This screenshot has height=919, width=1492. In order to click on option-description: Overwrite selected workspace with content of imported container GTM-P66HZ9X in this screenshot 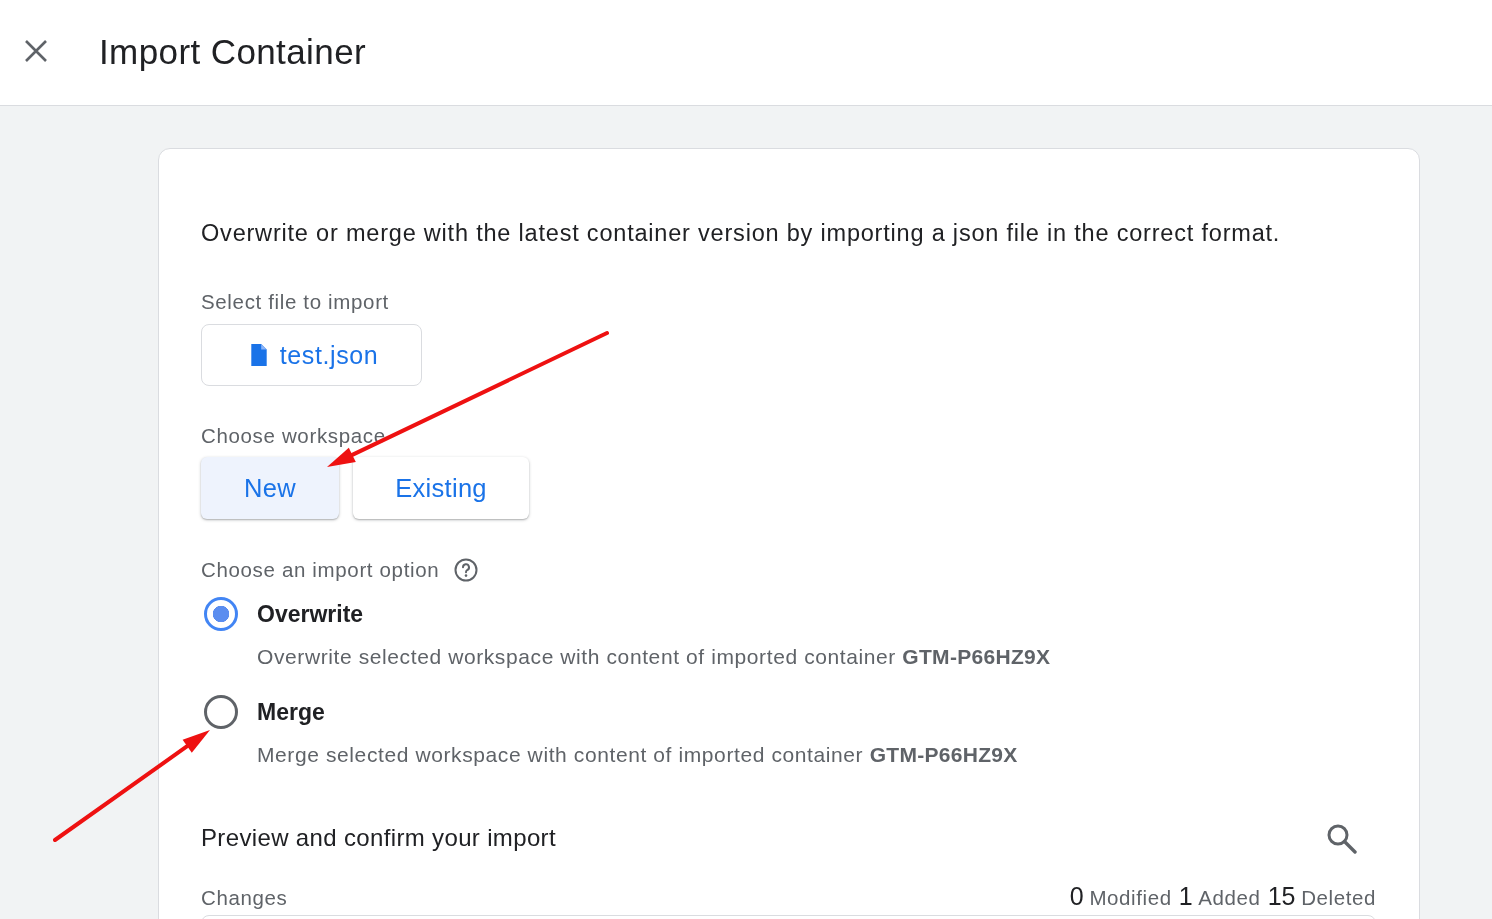, I will do `click(654, 657)`.